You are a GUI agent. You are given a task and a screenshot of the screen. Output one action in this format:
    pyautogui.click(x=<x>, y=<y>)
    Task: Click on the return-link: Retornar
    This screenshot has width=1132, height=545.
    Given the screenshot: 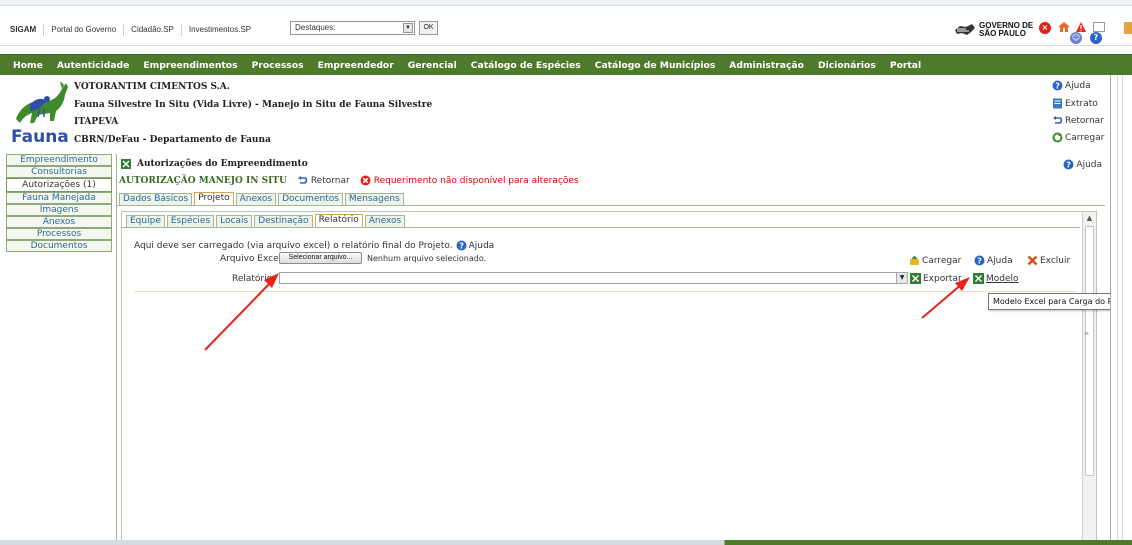 What is the action you would take?
    pyautogui.click(x=323, y=180)
    